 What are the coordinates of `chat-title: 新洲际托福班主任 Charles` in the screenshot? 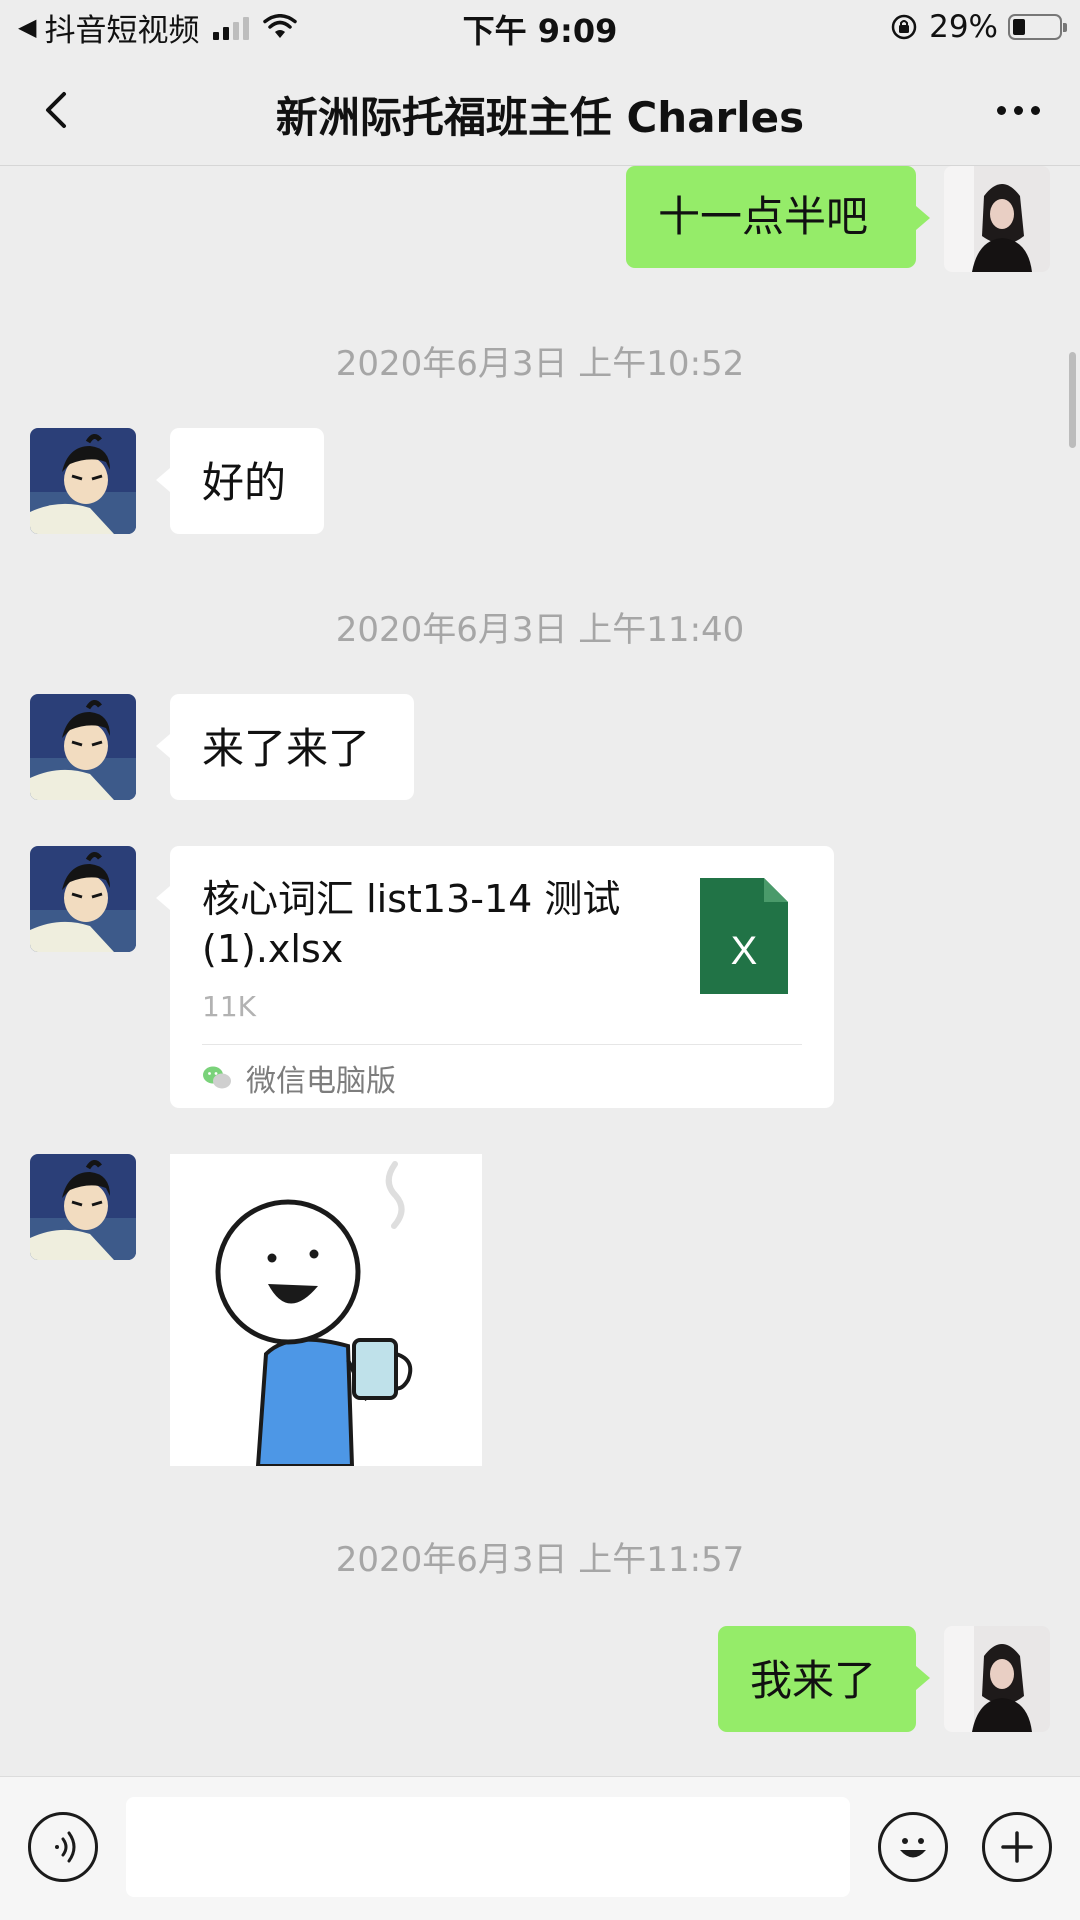 It's located at (540, 117).